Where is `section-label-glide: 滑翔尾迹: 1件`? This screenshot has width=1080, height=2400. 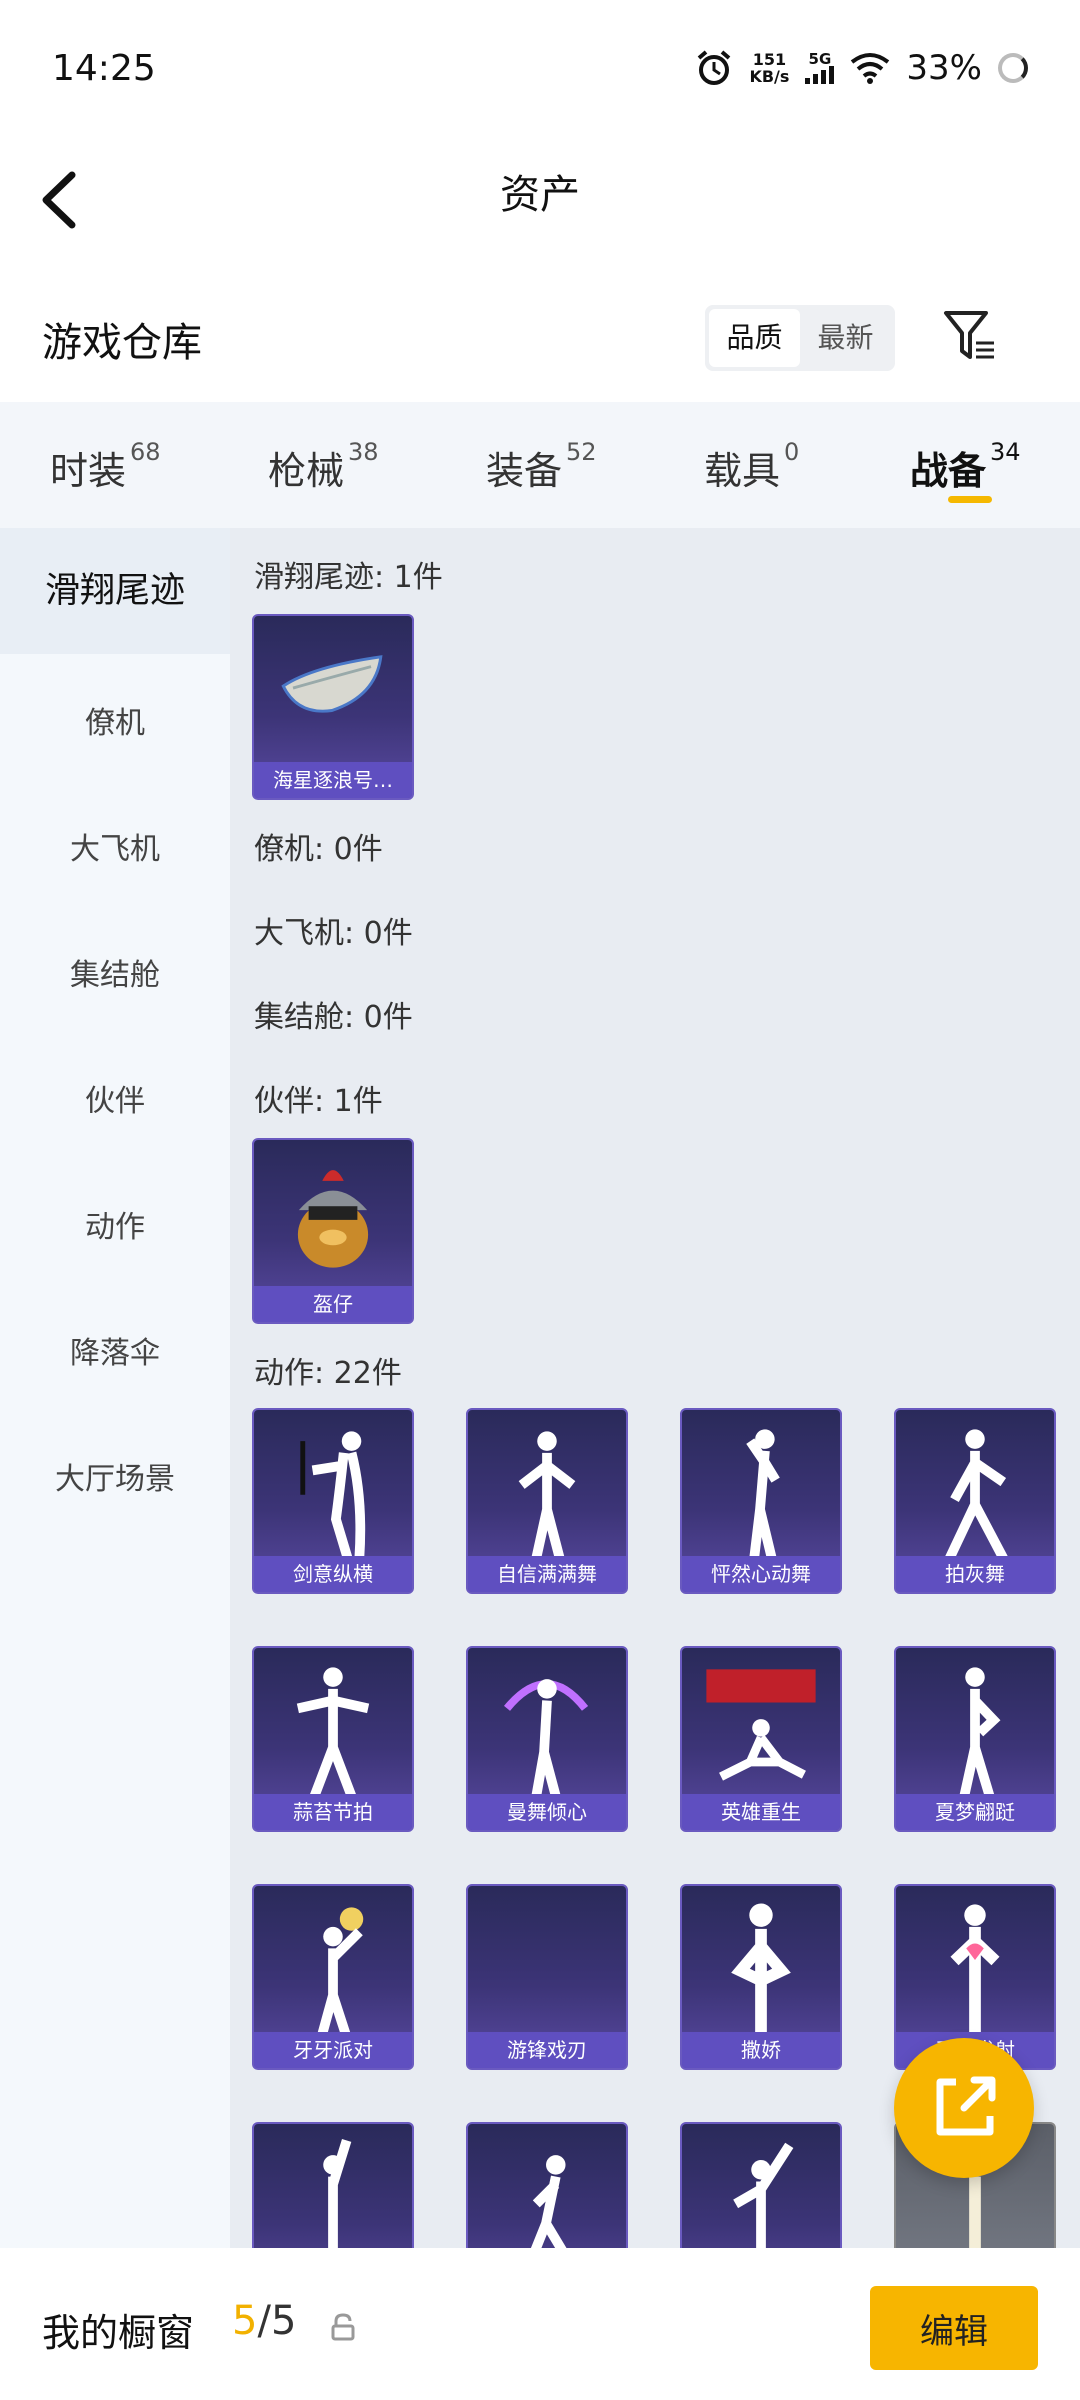
section-label-glide: 滑翔尾迹: 1件 is located at coordinates (348, 577).